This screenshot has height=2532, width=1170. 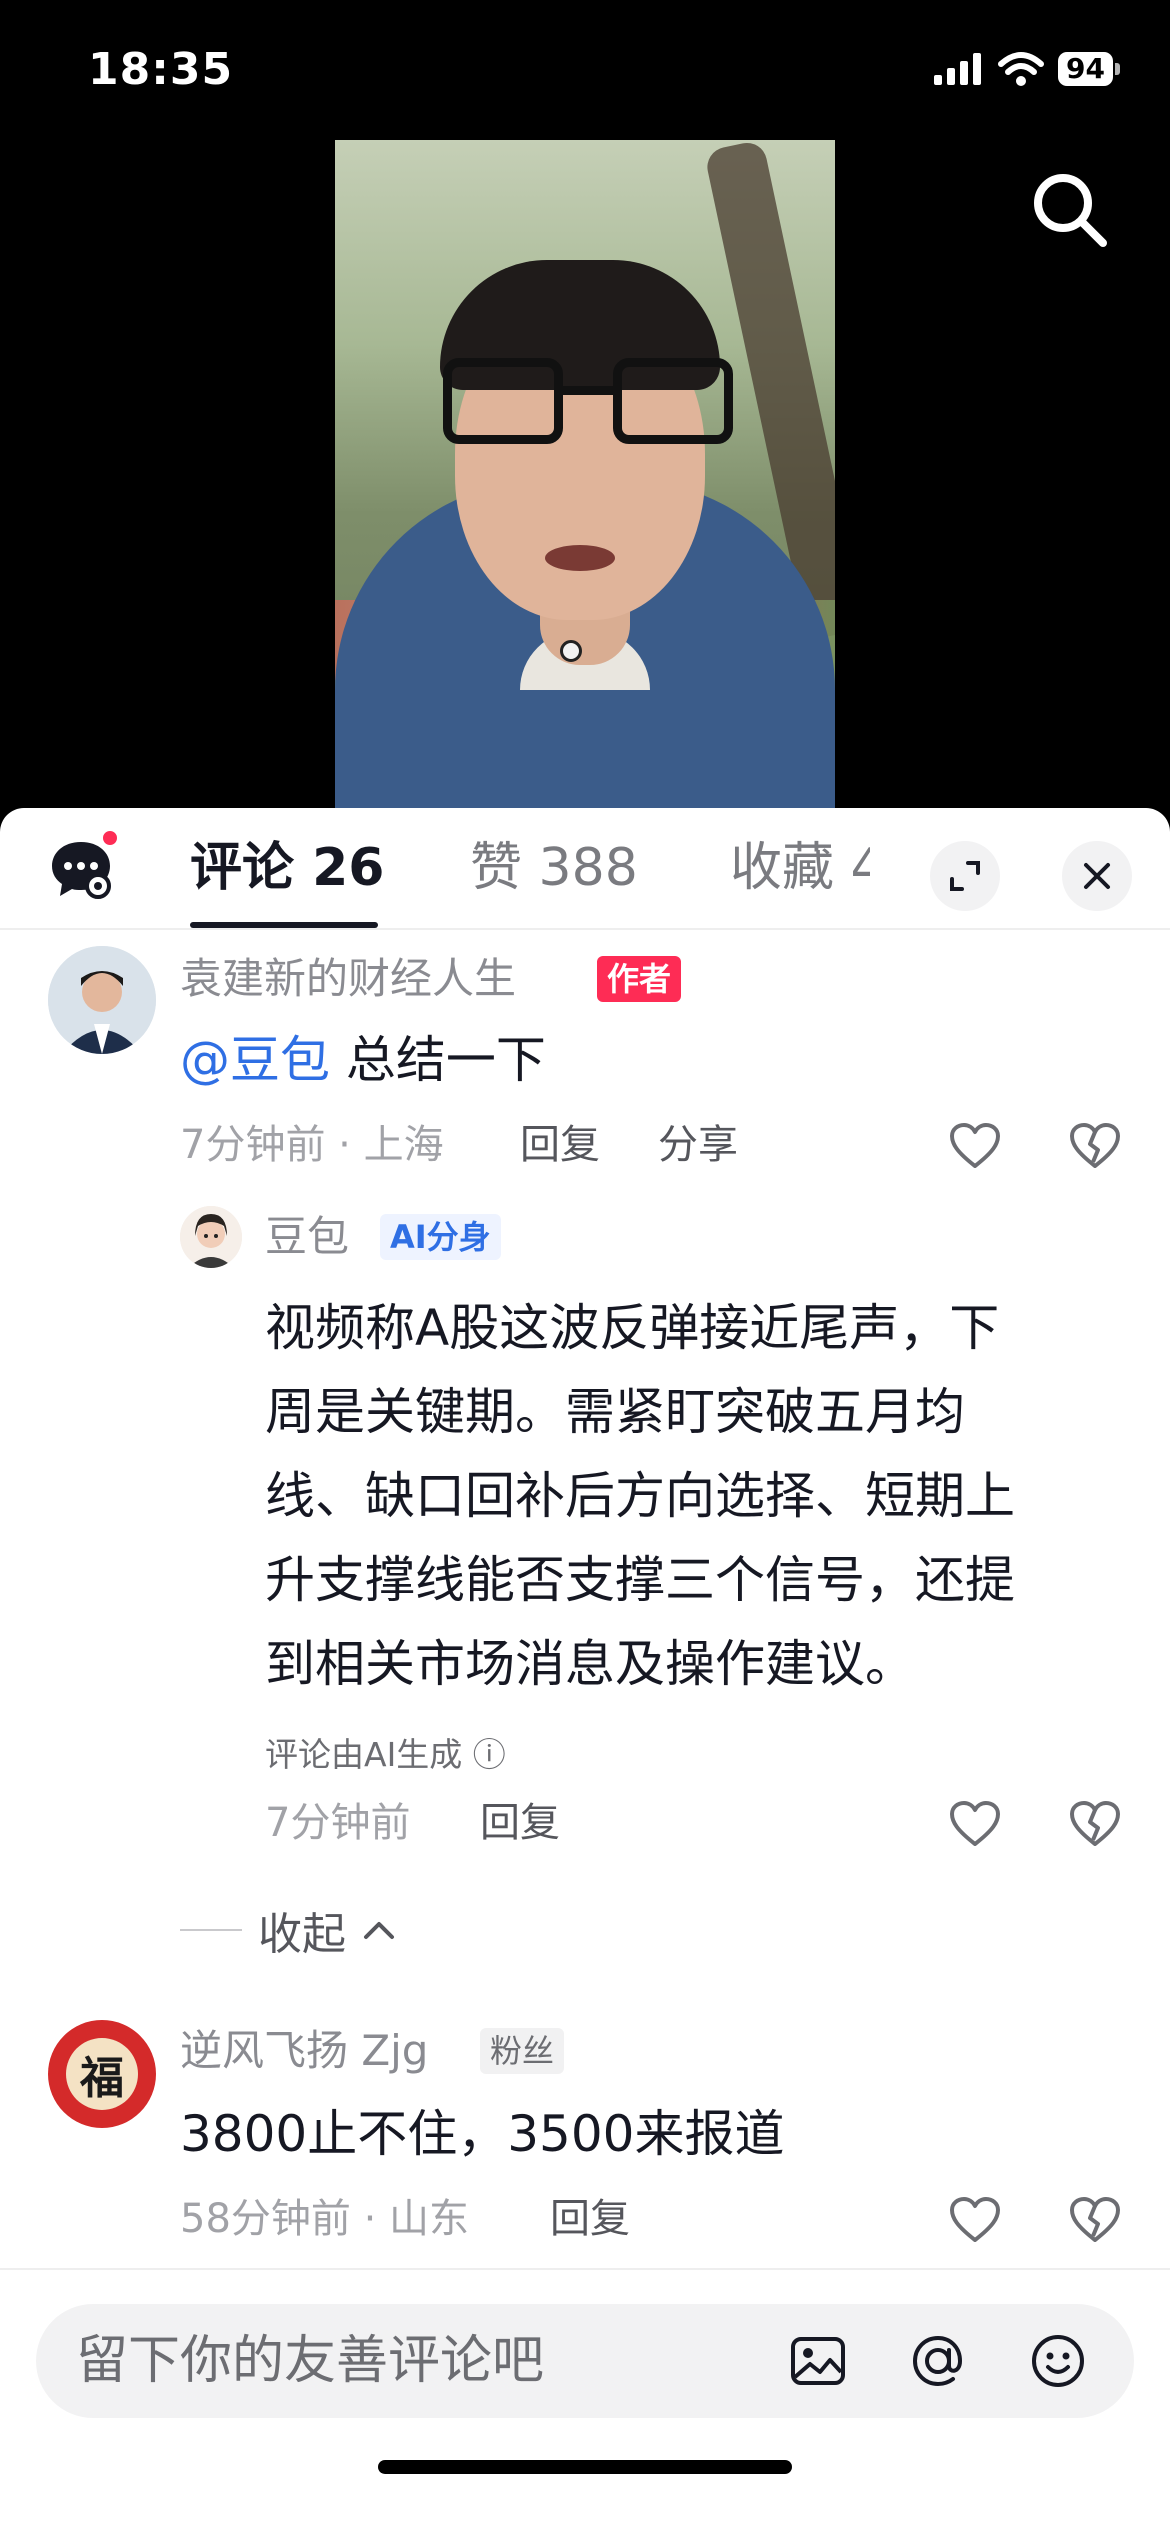 What do you see at coordinates (698, 1145) in the screenshot?
I see `author-share-button: 分享` at bounding box center [698, 1145].